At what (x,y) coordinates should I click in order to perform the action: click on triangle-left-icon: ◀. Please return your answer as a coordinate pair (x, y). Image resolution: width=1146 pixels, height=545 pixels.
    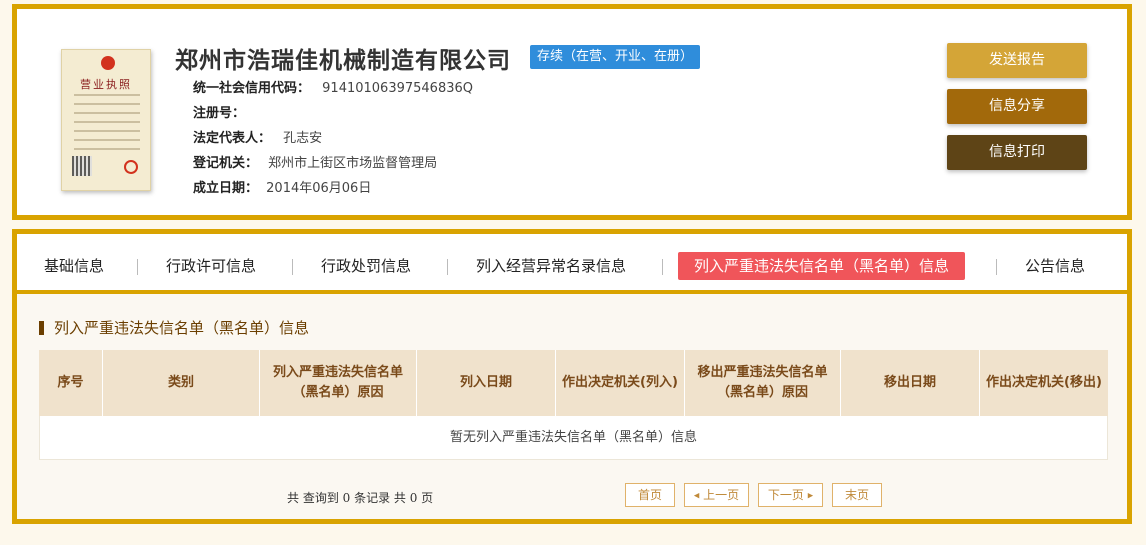
    Looking at the image, I should click on (696, 495).